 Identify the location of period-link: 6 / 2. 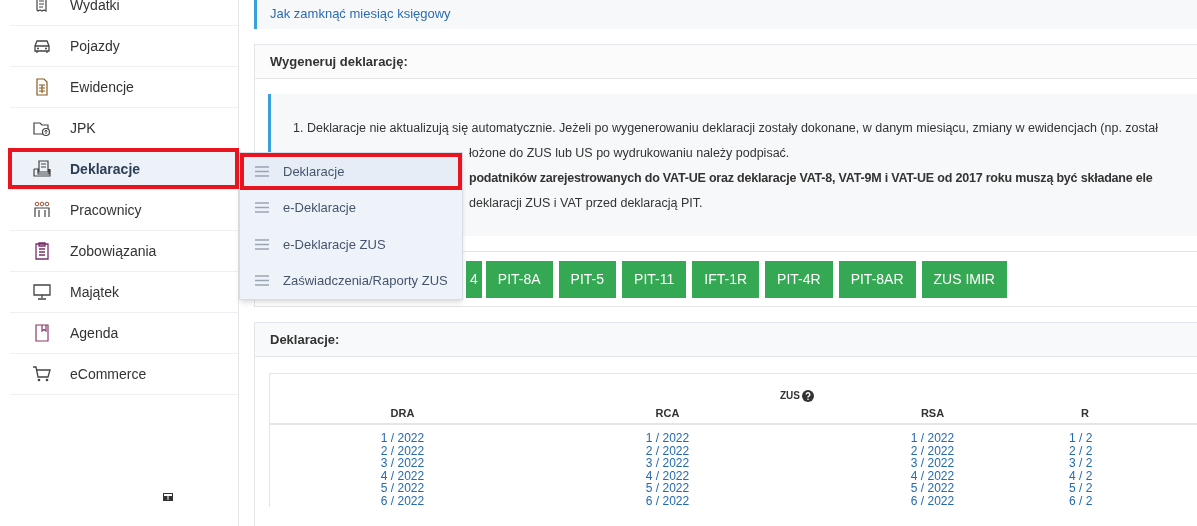
(1081, 500).